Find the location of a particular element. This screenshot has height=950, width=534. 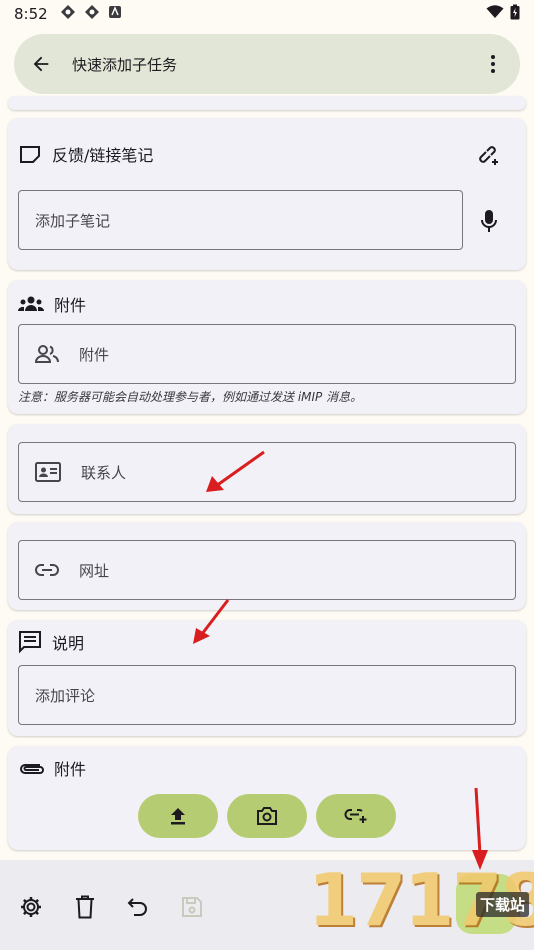

attendees-header: 附件 is located at coordinates (52, 304).